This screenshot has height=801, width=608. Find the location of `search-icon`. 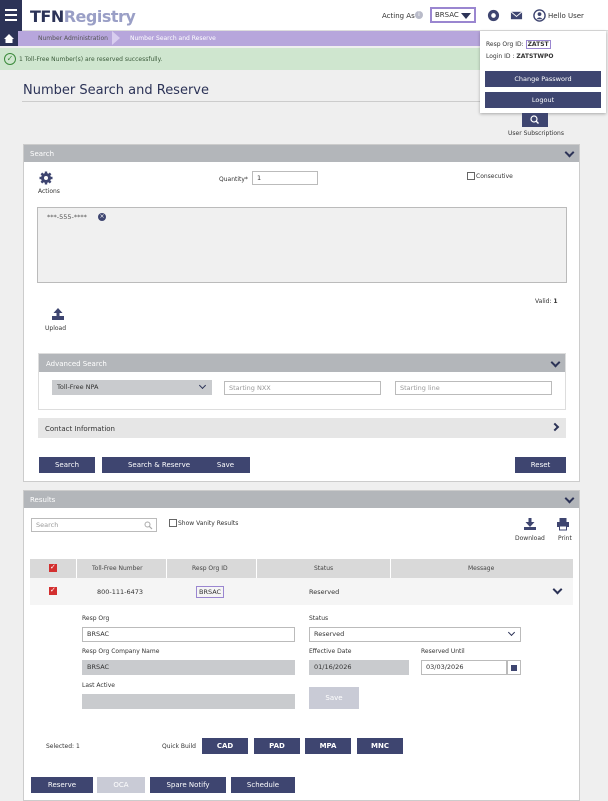

search-icon is located at coordinates (148, 525).